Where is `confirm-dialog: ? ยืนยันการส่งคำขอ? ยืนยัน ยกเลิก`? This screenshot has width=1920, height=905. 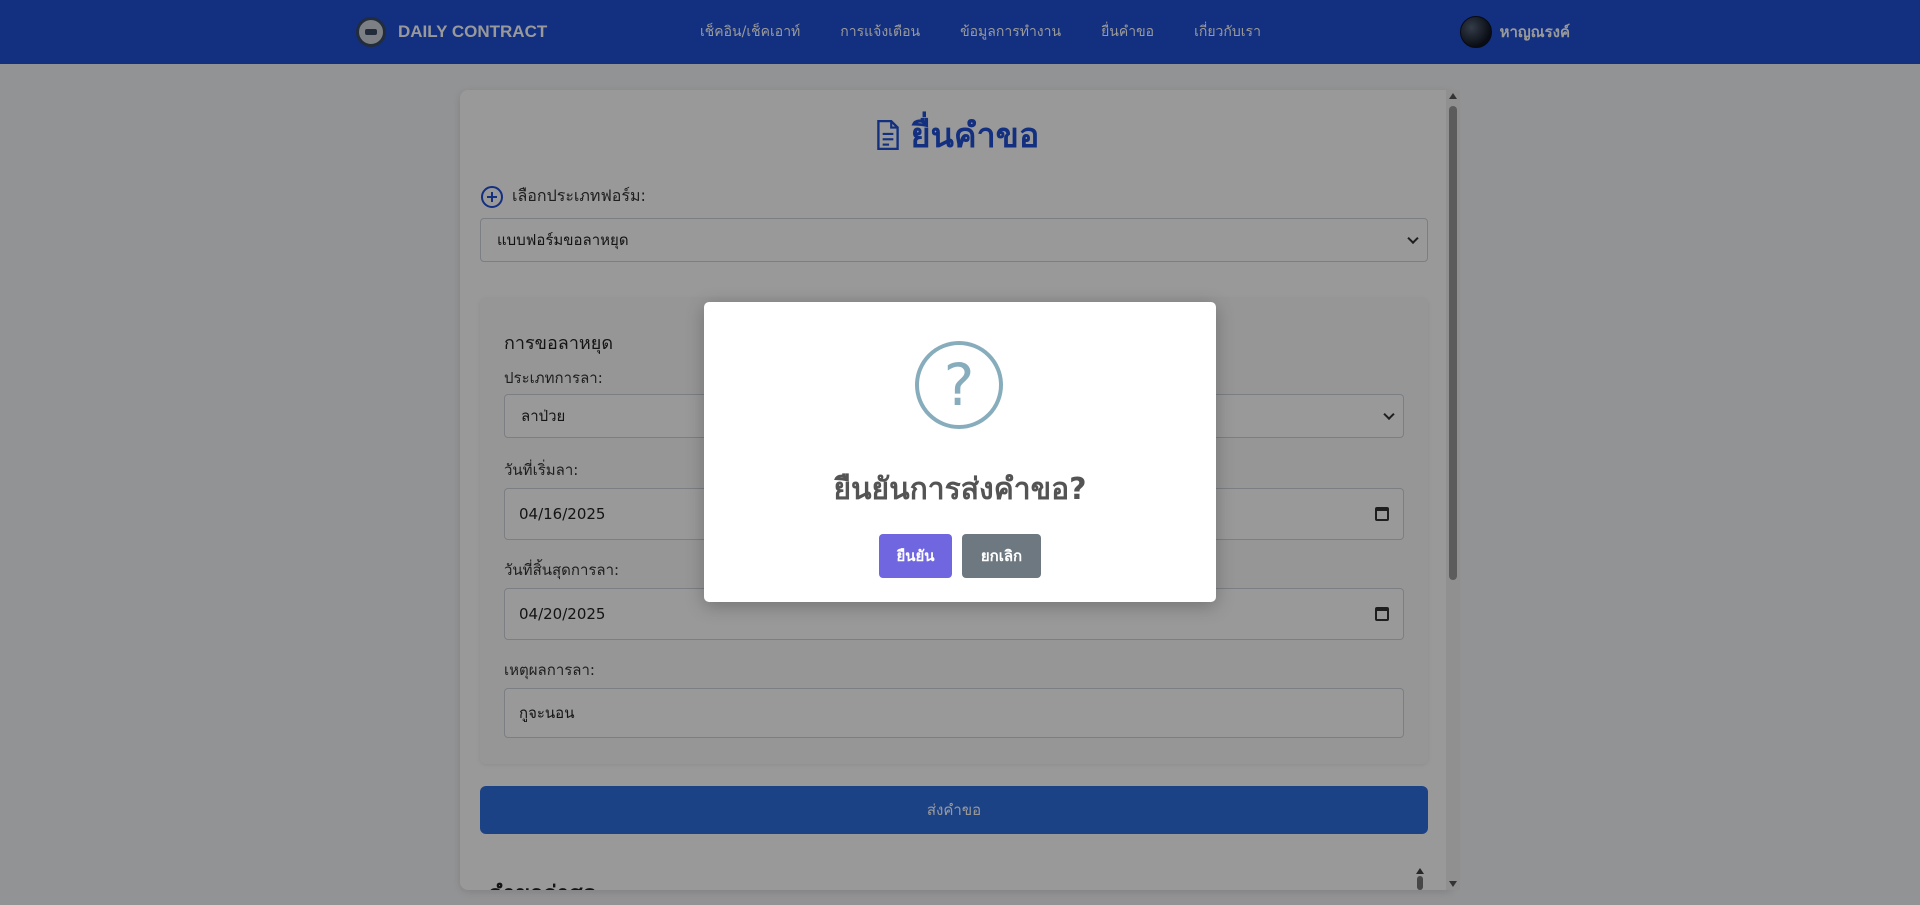 confirm-dialog: ? ยืนยันการส่งคำขอ? ยืนยัน ยกเลิก is located at coordinates (960, 452).